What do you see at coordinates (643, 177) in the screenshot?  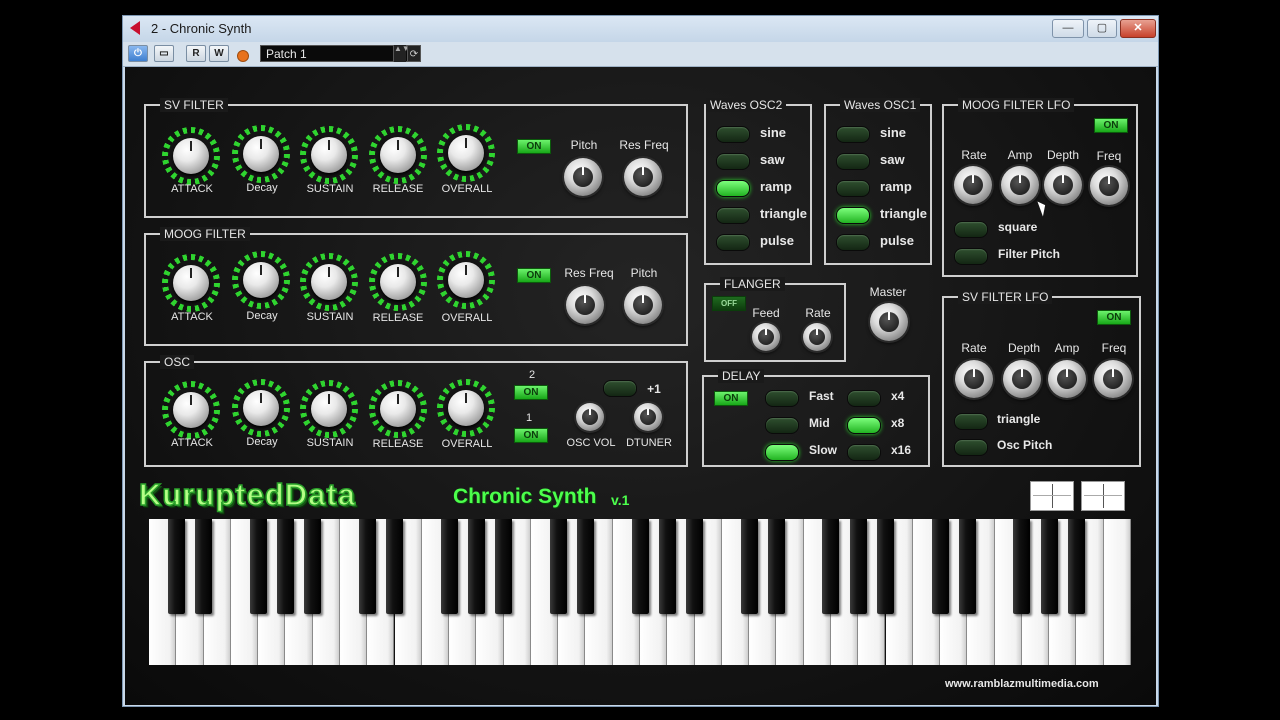 I see `sv-res-freq-knob` at bounding box center [643, 177].